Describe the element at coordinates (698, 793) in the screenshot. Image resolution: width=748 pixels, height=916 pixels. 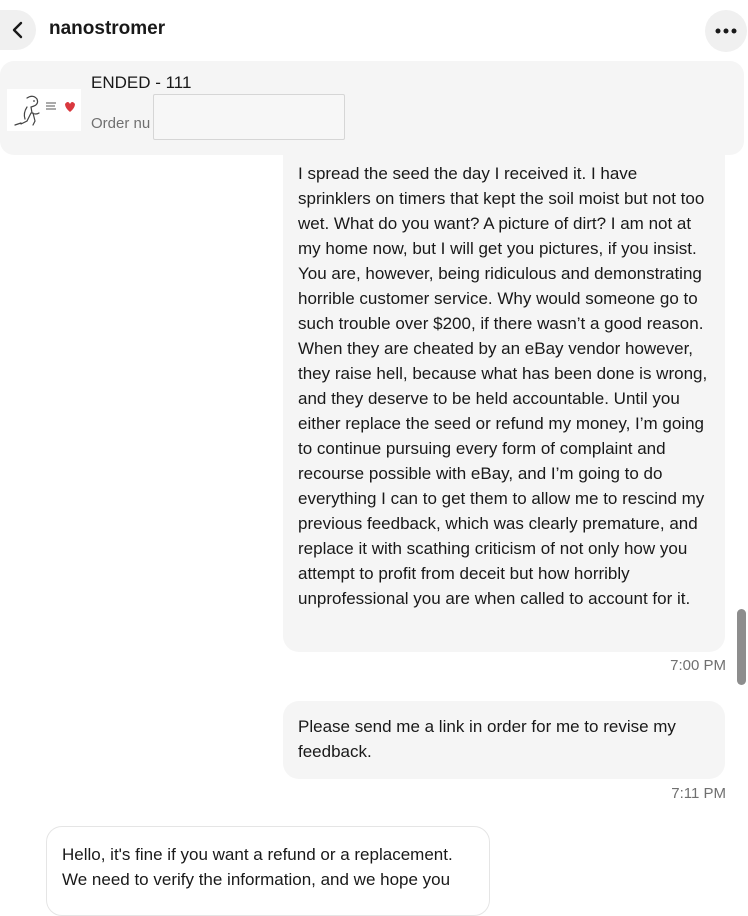
I see `message-timestamp: 7:11 PM` at that location.